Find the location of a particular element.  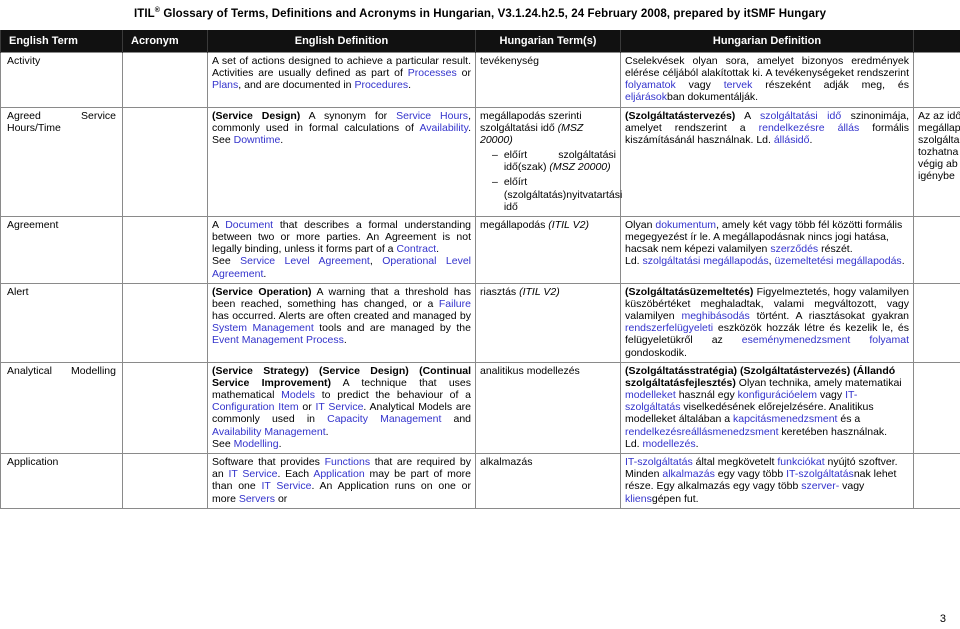

glossary-cross-reference-link: Models is located at coordinates (298, 395).